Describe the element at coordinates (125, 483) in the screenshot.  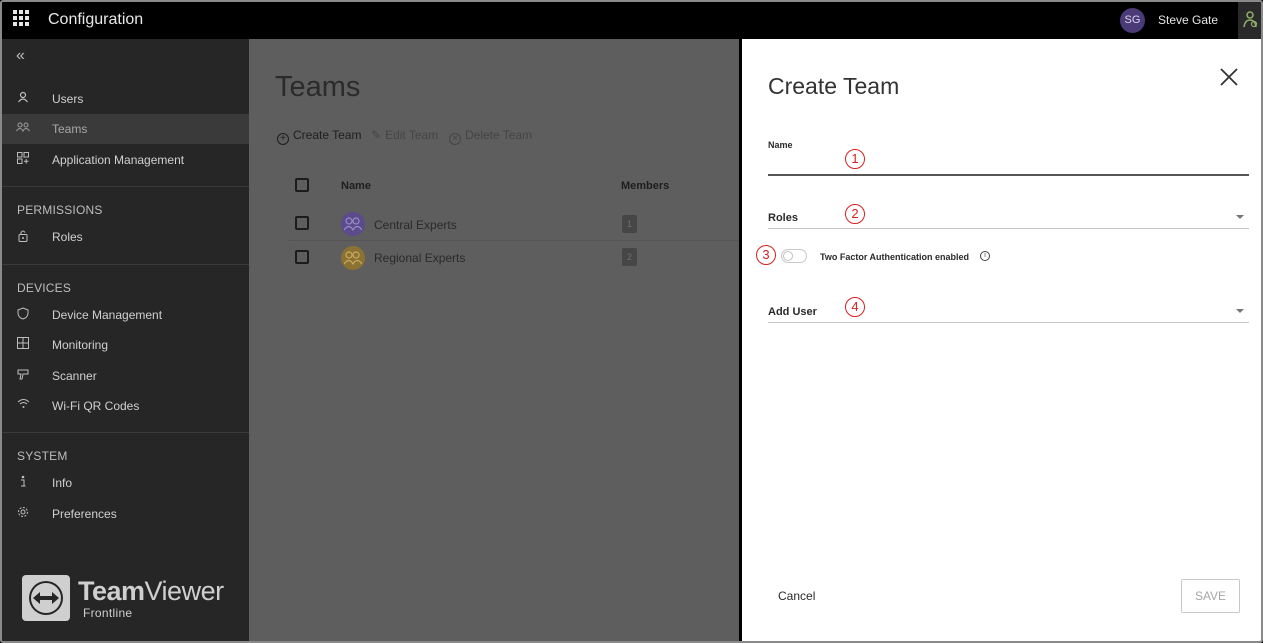
I see `sidebar-item-info: Info` at that location.